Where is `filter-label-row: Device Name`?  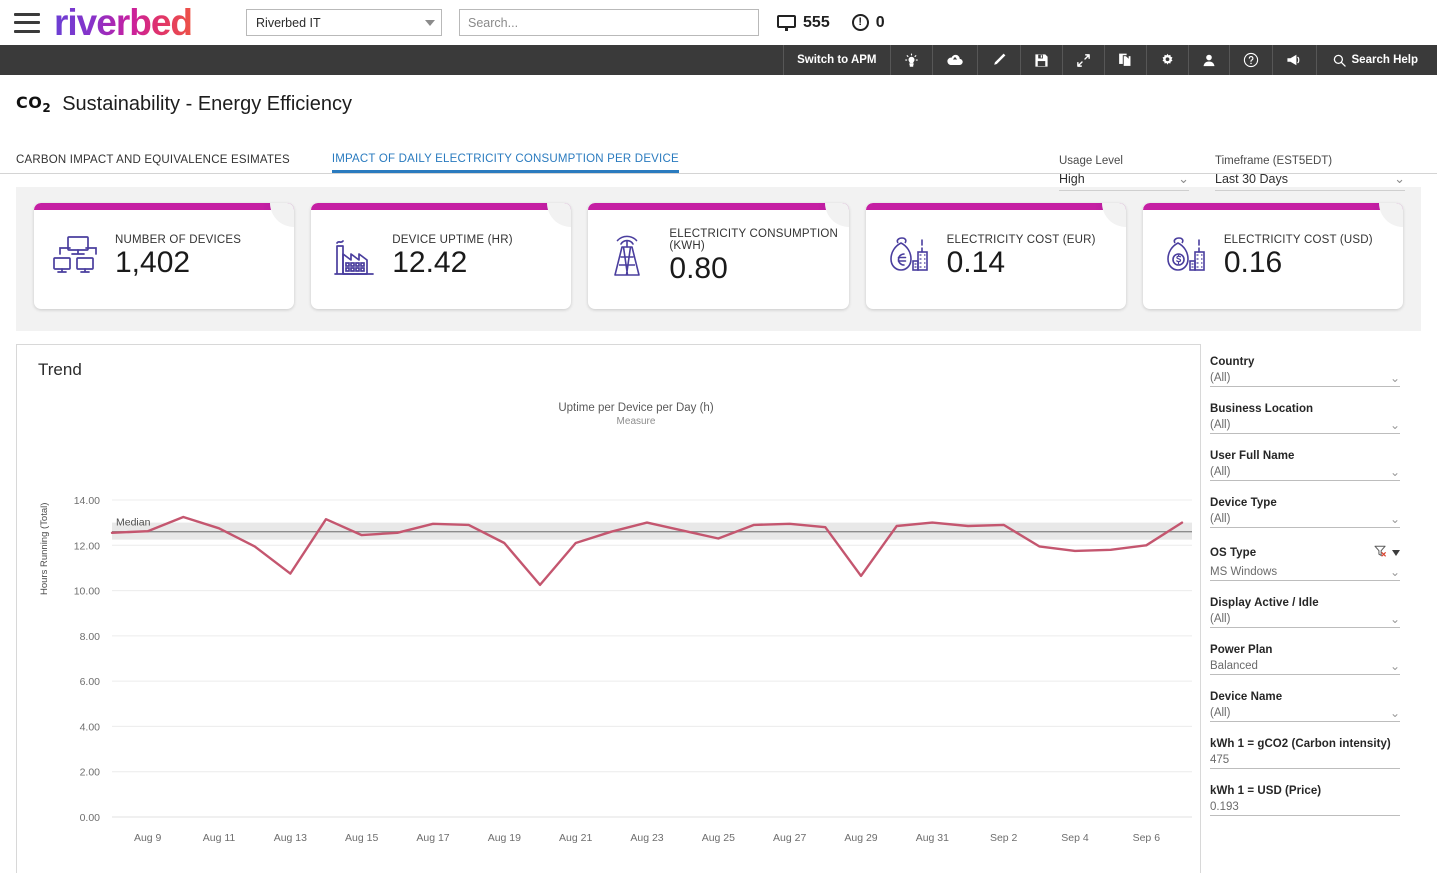 filter-label-row: Device Name is located at coordinates (1305, 697).